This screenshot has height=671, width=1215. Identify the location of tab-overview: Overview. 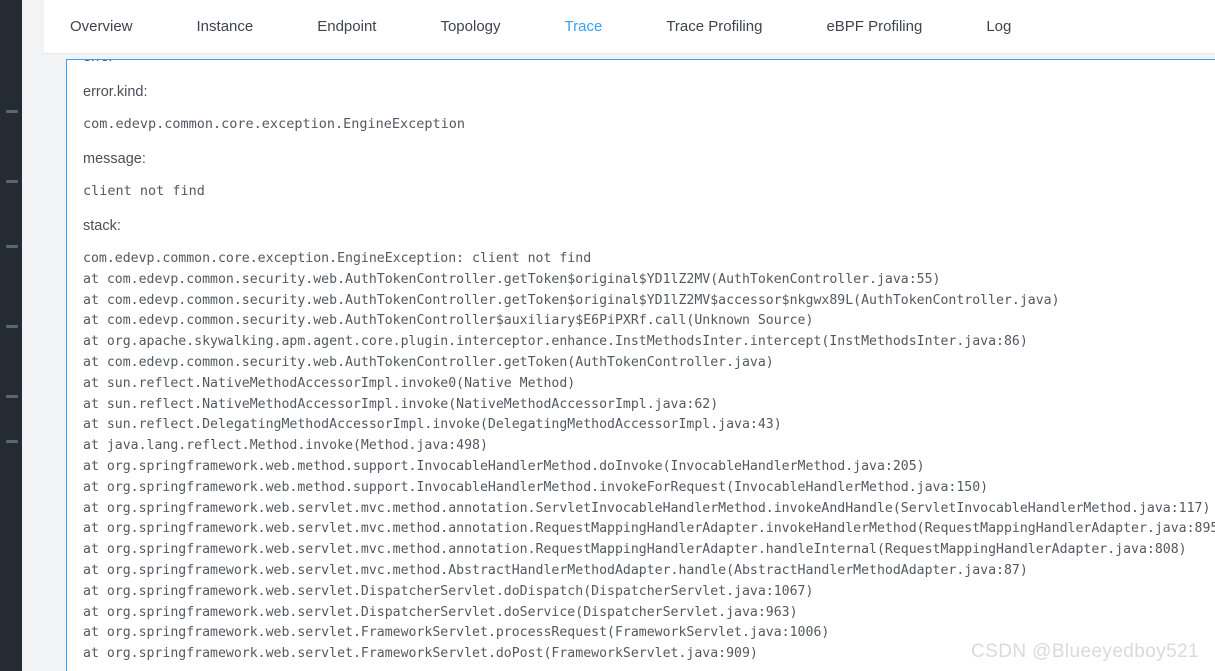
(101, 27).